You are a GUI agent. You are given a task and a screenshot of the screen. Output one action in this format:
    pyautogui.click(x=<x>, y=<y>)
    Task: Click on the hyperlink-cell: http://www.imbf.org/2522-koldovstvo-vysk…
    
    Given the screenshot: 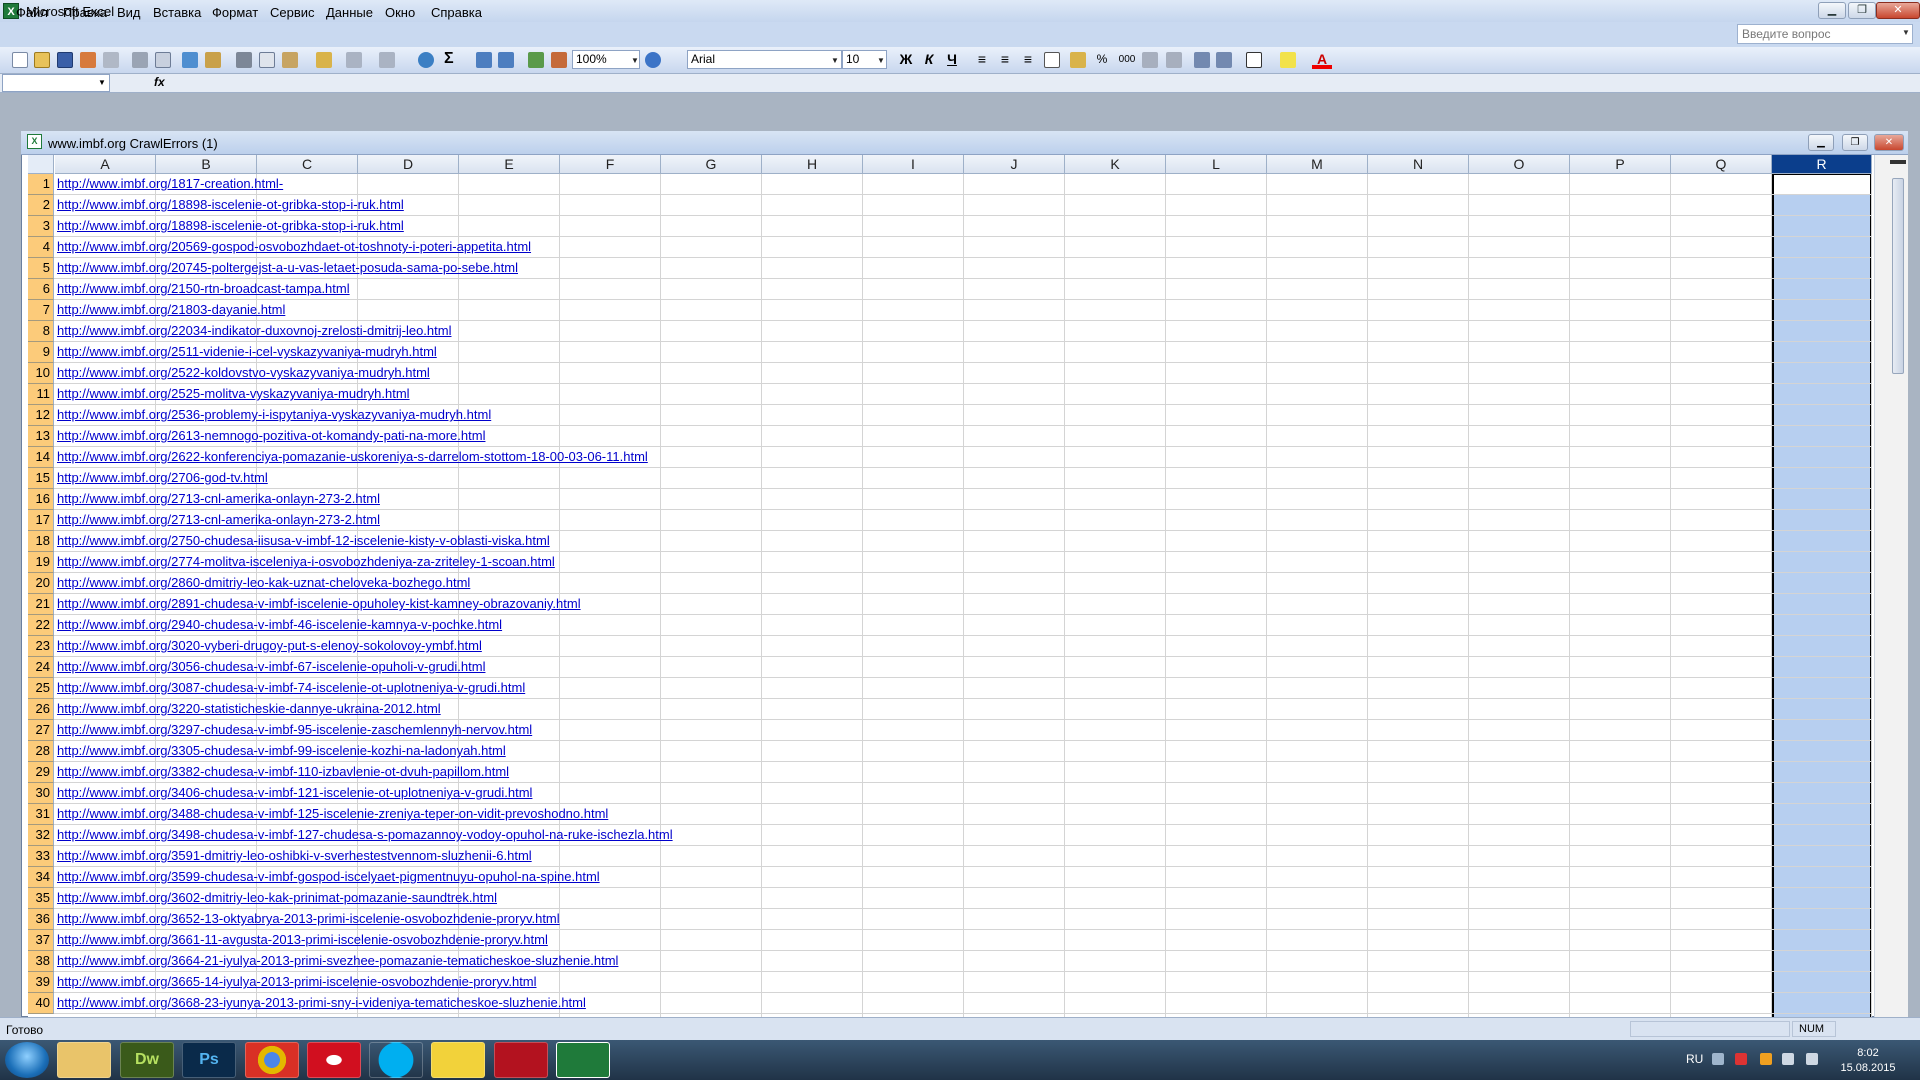 What is the action you would take?
    pyautogui.click(x=242, y=373)
    